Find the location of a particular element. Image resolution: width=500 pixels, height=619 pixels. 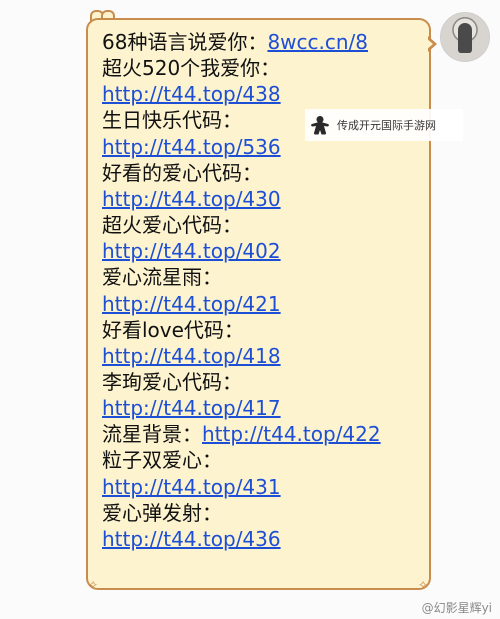

message-line: 好看love代码： is located at coordinates (173, 330).